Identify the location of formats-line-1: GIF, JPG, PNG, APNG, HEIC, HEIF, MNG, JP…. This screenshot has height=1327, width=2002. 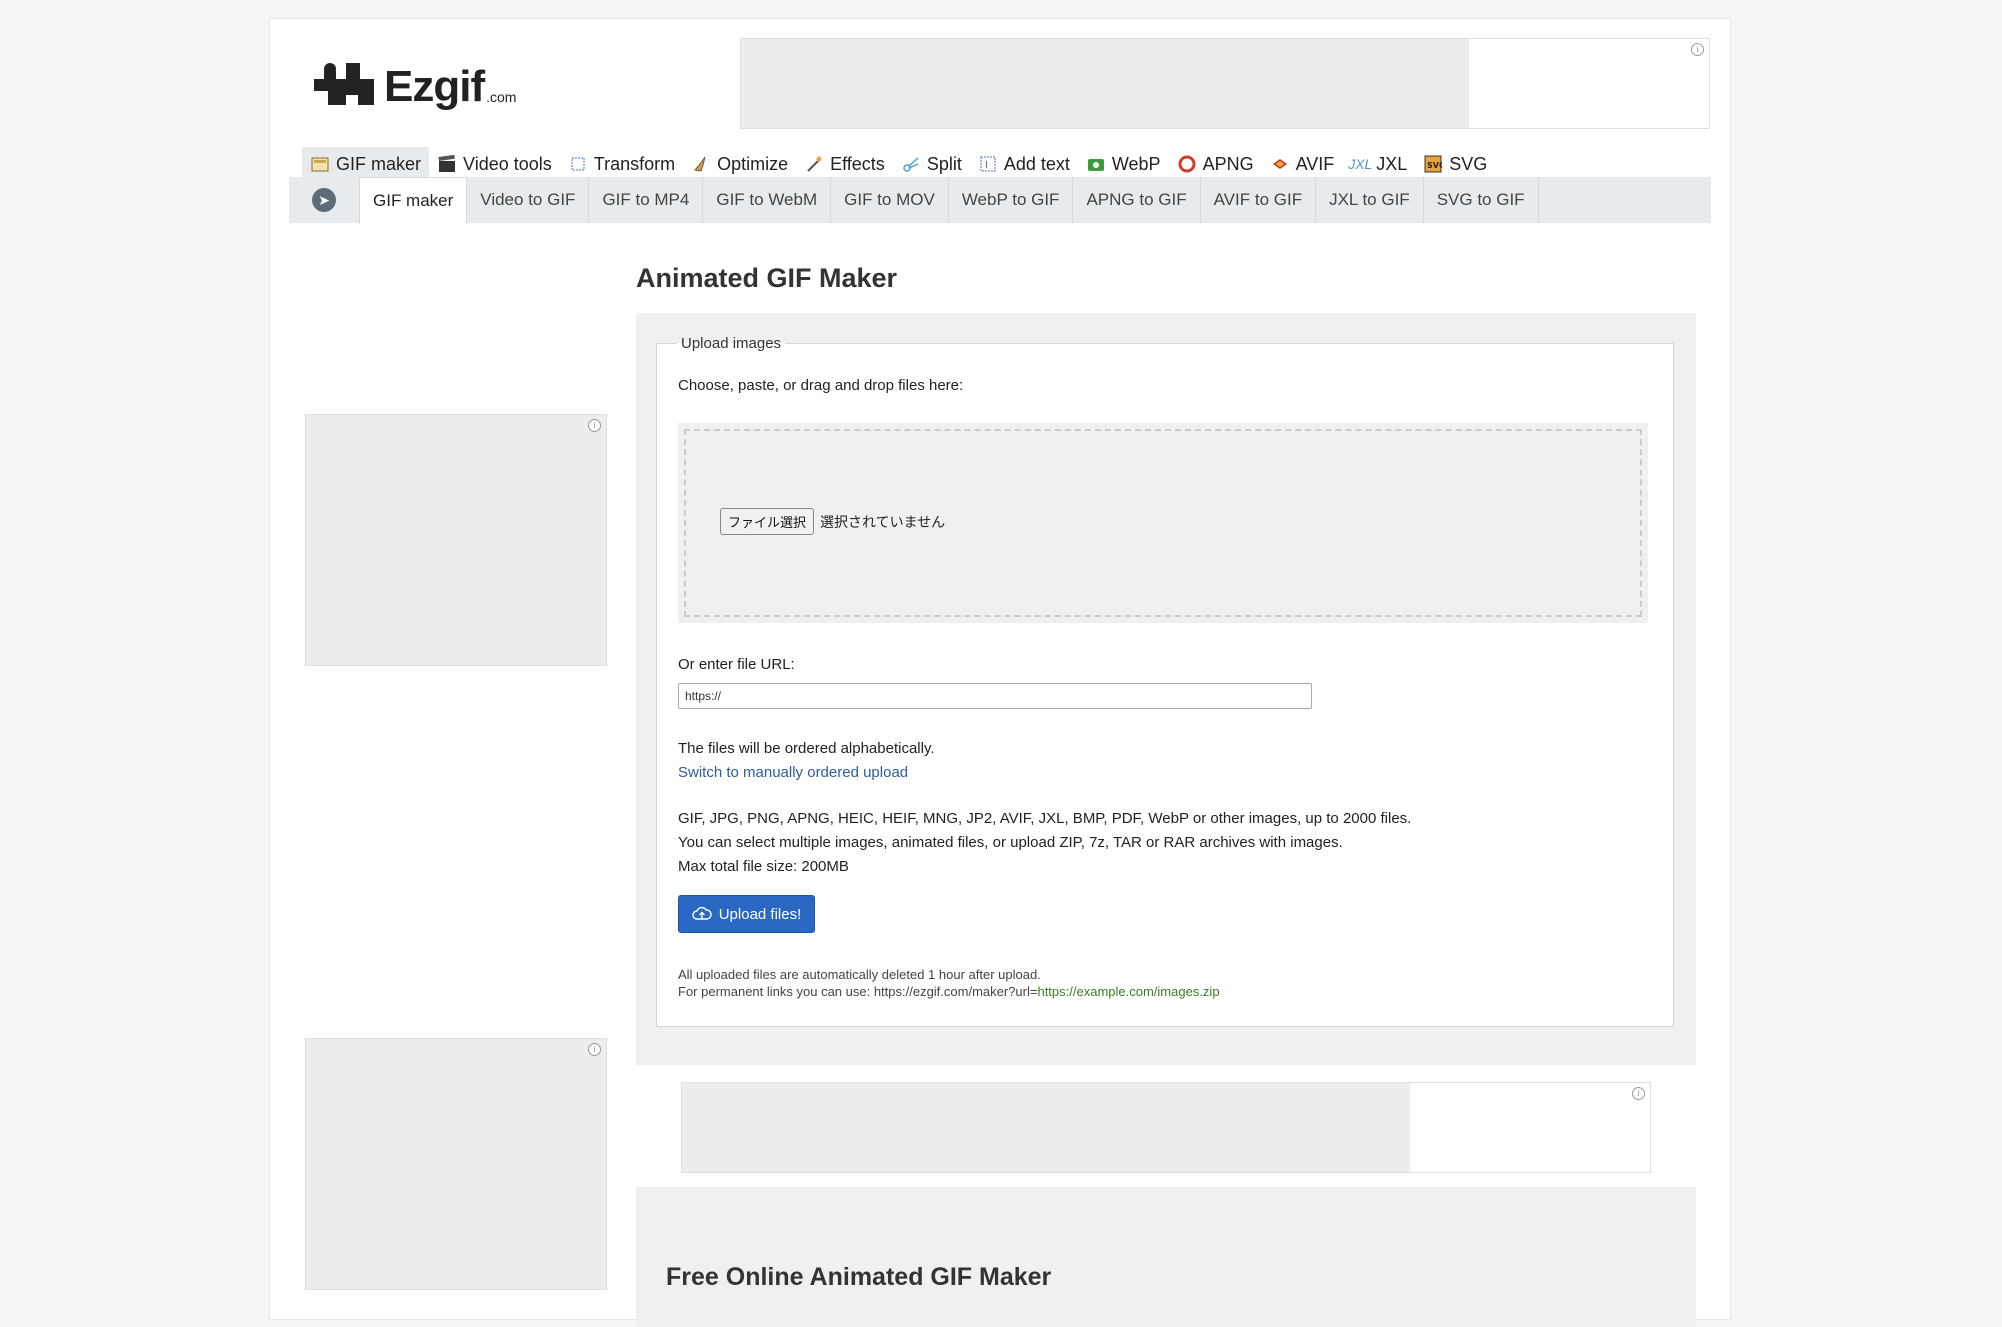
(1045, 818).